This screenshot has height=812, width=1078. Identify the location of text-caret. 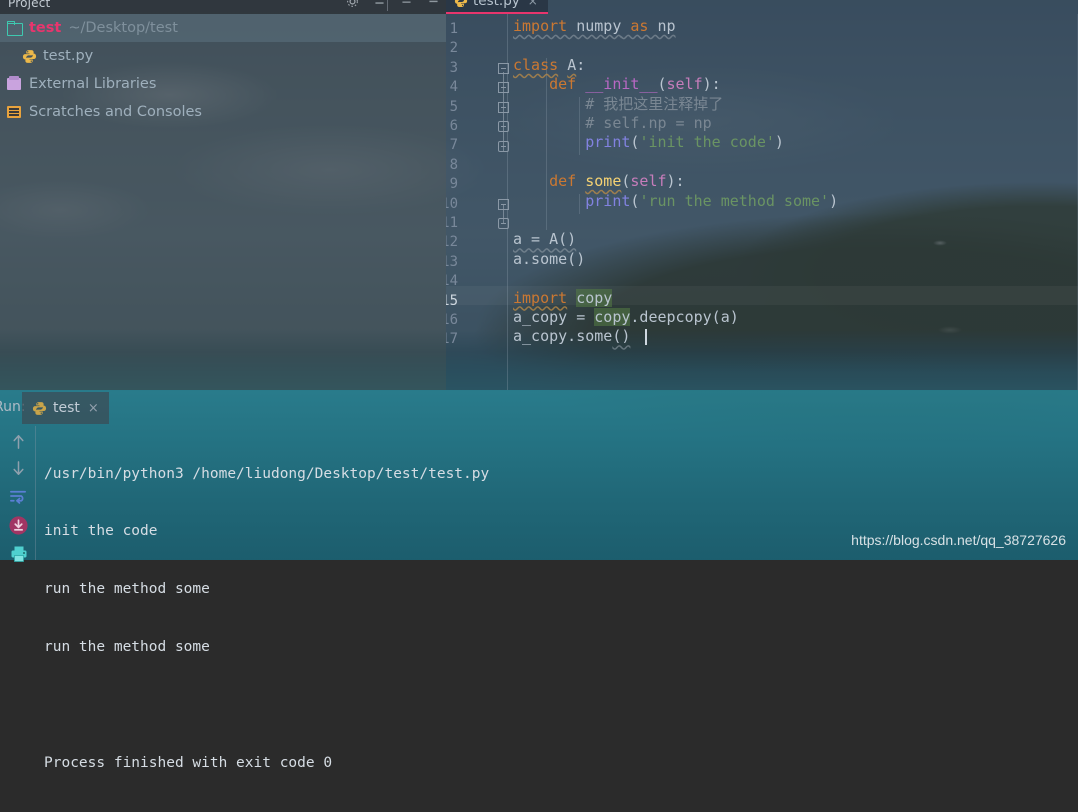
(646, 337).